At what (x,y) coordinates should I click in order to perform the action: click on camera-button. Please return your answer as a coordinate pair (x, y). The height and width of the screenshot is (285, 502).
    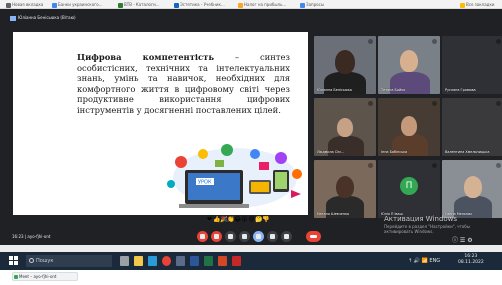
    Looking at the image, I should click on (216, 236).